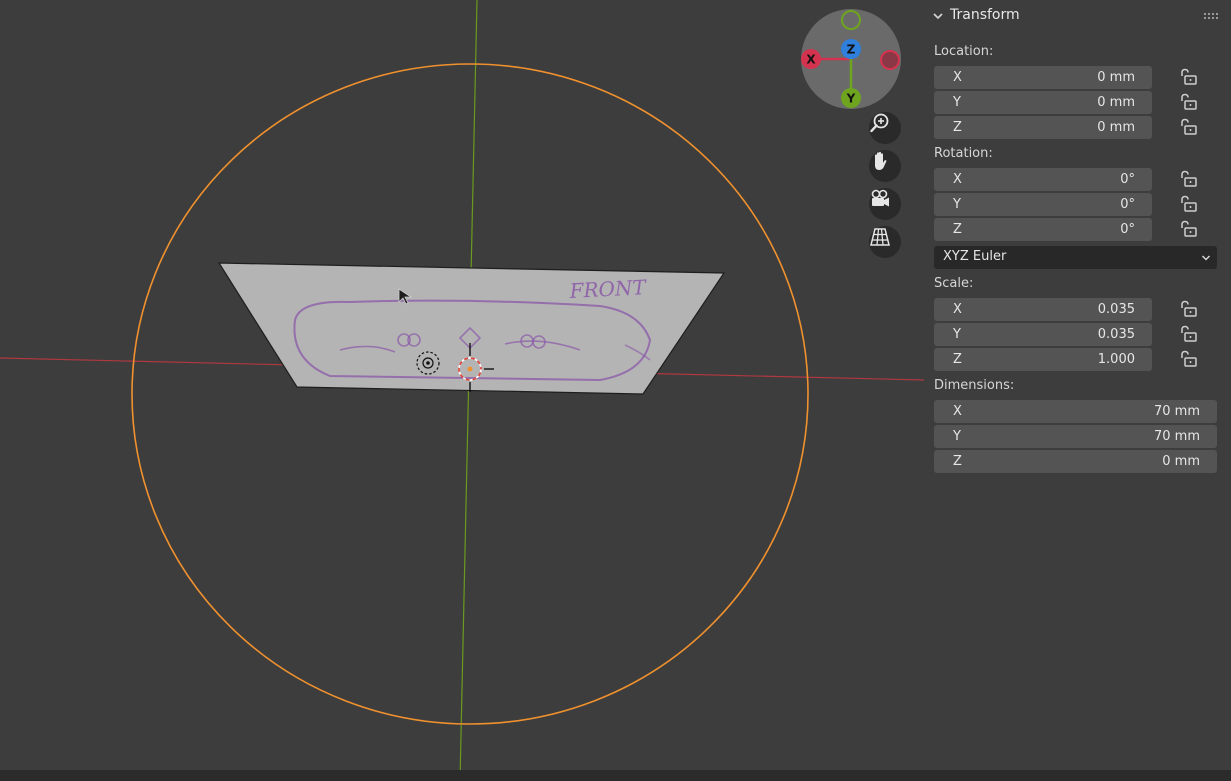 This screenshot has width=1231, height=781. I want to click on camera-icon, so click(880, 198).